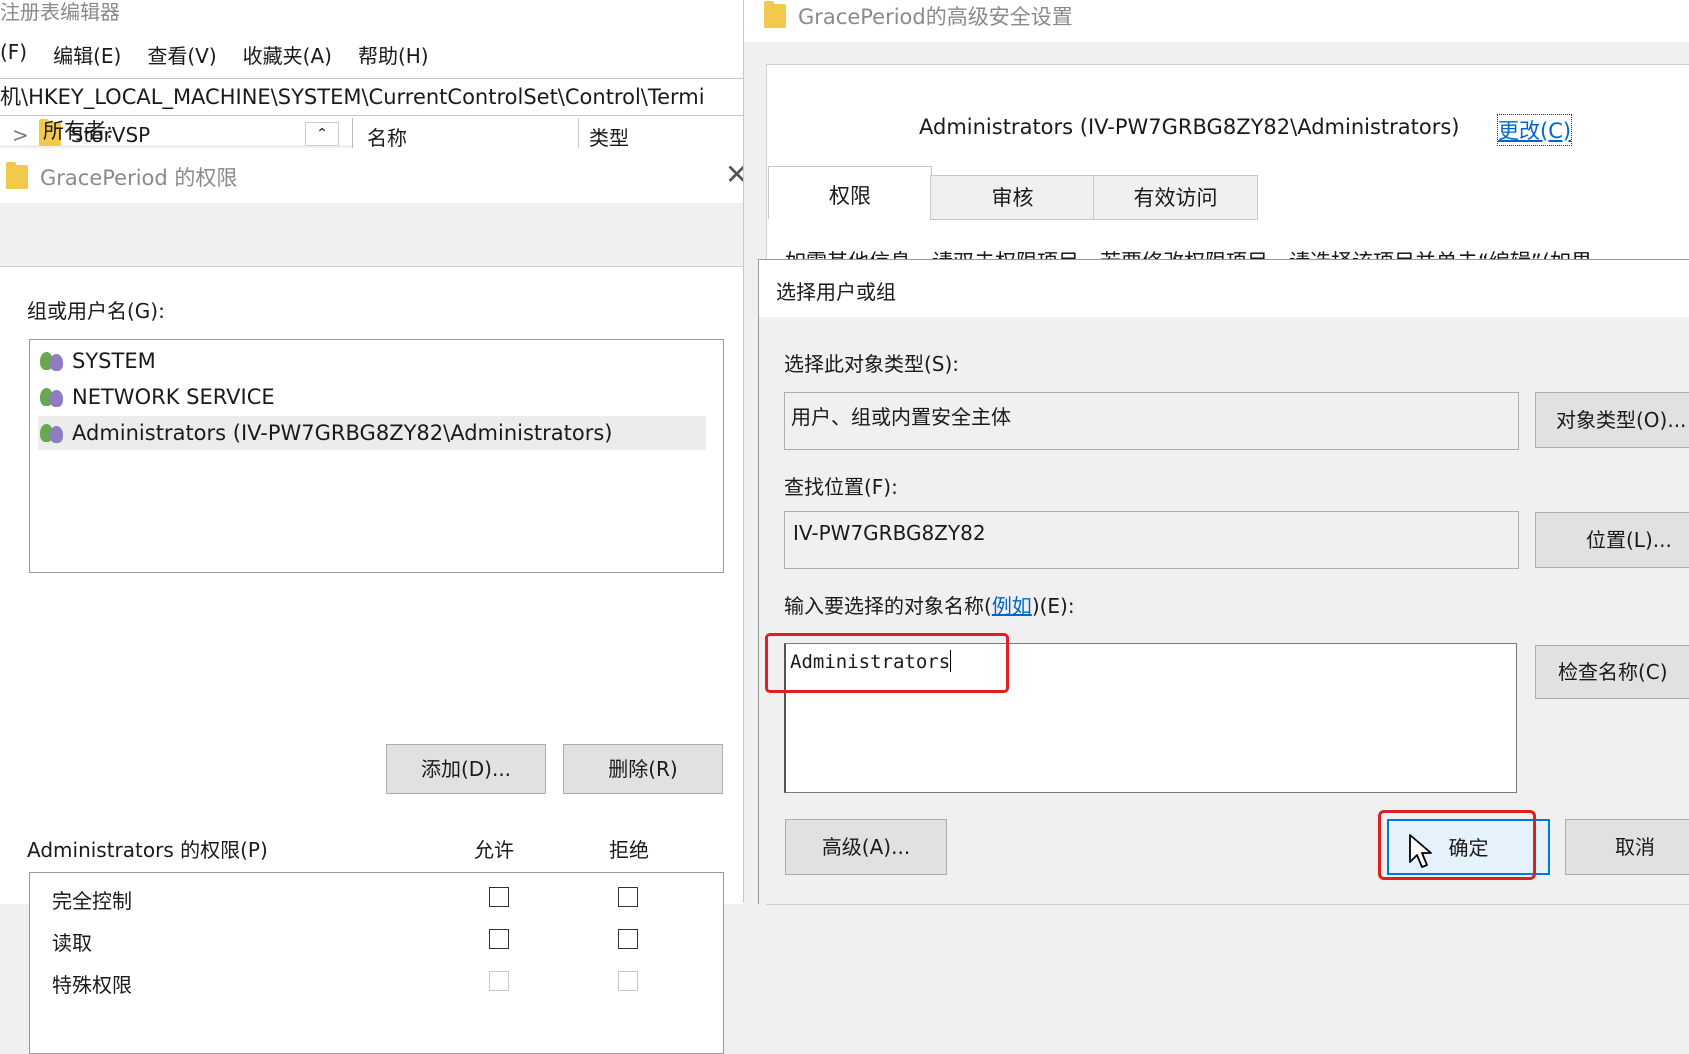 The width and height of the screenshot is (1689, 1054). What do you see at coordinates (372, 229) in the screenshot?
I see `permissions-tab-strip` at bounding box center [372, 229].